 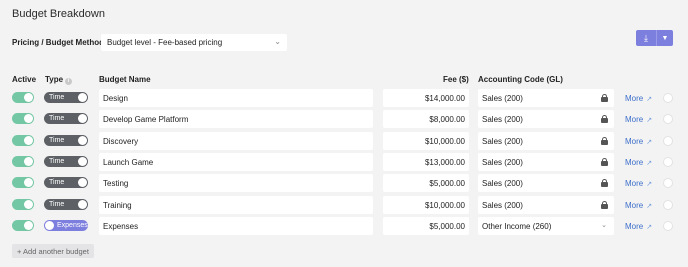 What do you see at coordinates (59, 42) in the screenshot?
I see `pricing-method-label: Pricing / Budget Method*` at bounding box center [59, 42].